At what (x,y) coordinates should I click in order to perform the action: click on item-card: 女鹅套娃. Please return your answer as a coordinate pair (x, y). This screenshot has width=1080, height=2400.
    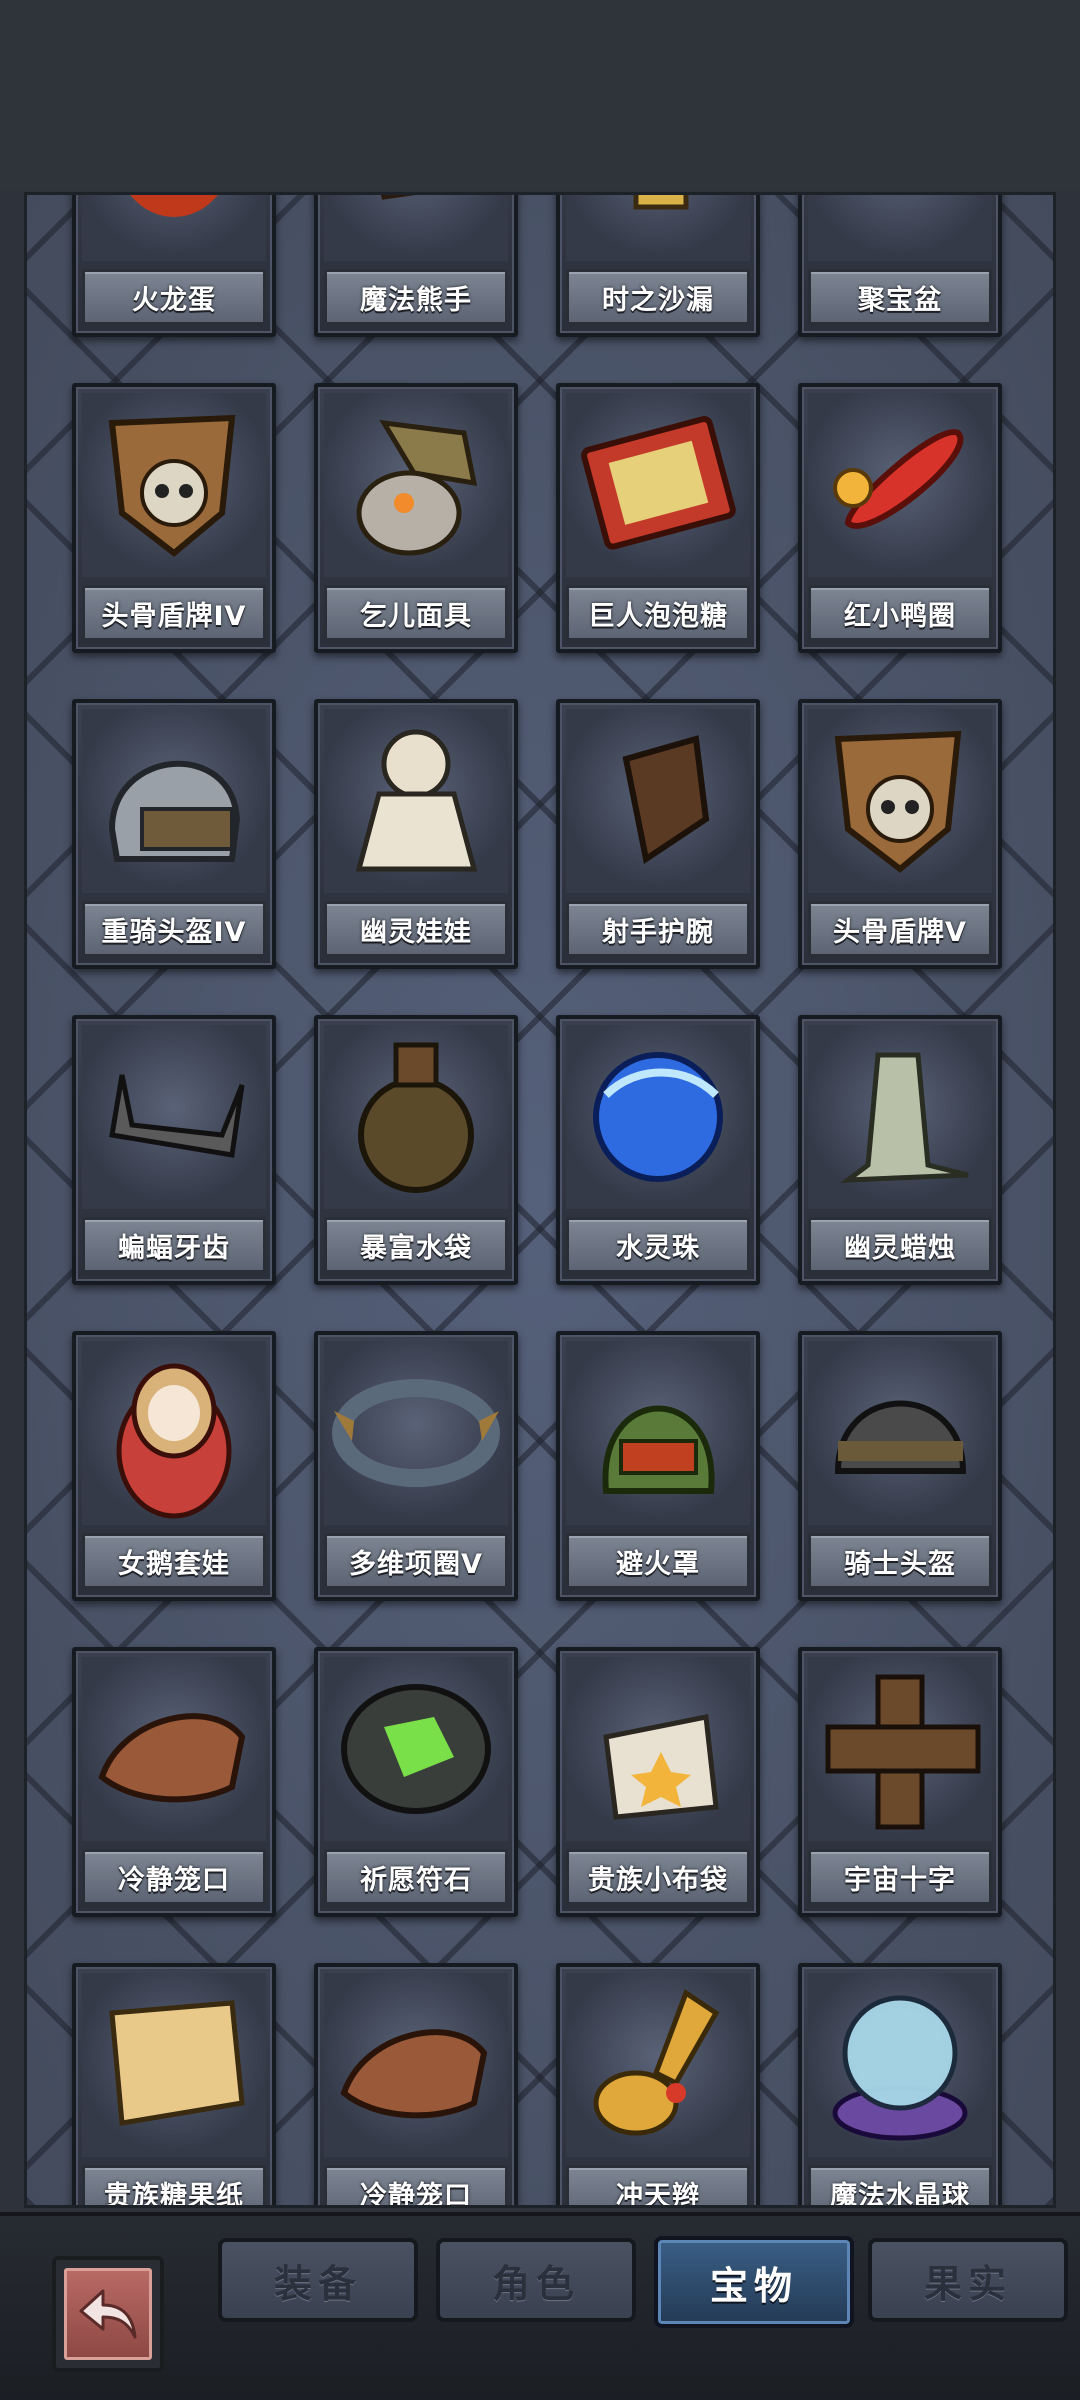
    Looking at the image, I should click on (174, 1466).